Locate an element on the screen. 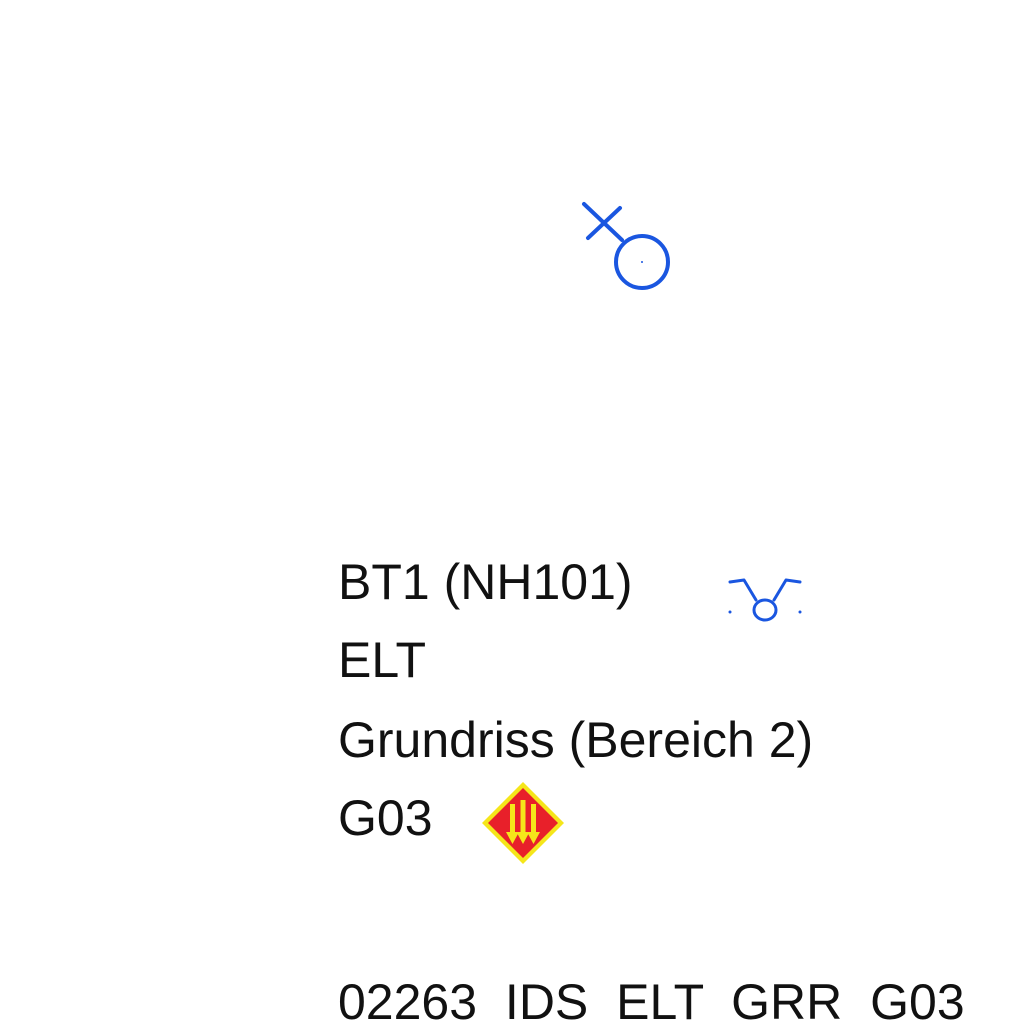 The height and width of the screenshot is (1024, 1024). title-discipline-line: ELT is located at coordinates (382, 660).